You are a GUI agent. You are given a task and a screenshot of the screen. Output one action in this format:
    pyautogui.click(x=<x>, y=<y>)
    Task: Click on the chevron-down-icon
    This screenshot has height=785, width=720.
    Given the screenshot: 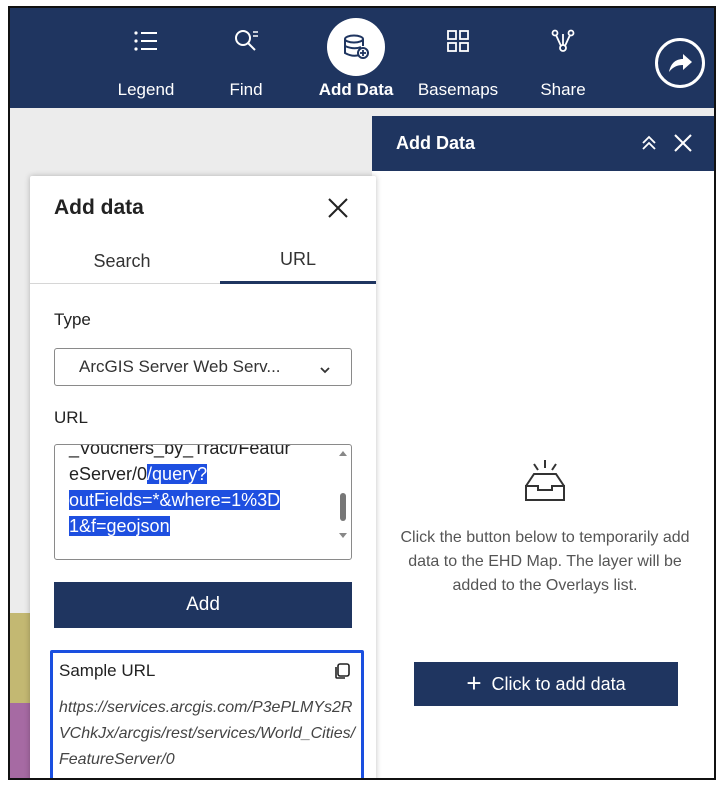 What is the action you would take?
    pyautogui.click(x=325, y=367)
    